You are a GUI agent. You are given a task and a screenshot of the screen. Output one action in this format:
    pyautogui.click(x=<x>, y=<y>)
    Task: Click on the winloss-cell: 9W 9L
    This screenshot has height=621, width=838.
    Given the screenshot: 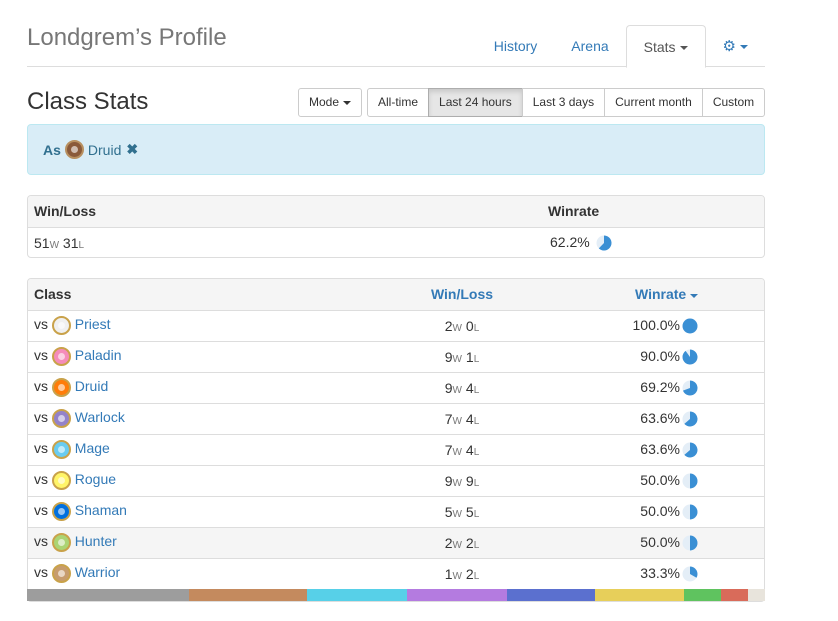 What is the action you would take?
    pyautogui.click(x=462, y=480)
    